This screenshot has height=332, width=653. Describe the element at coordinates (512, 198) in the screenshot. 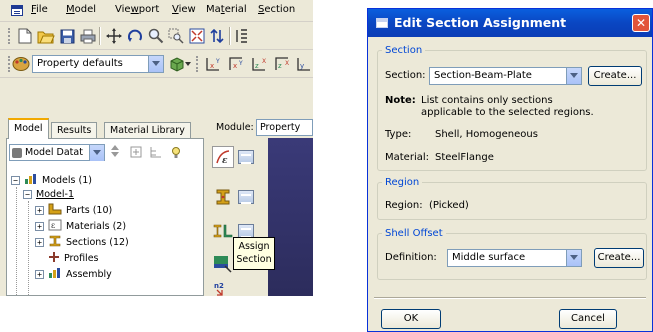

I see `region-group: Region` at that location.